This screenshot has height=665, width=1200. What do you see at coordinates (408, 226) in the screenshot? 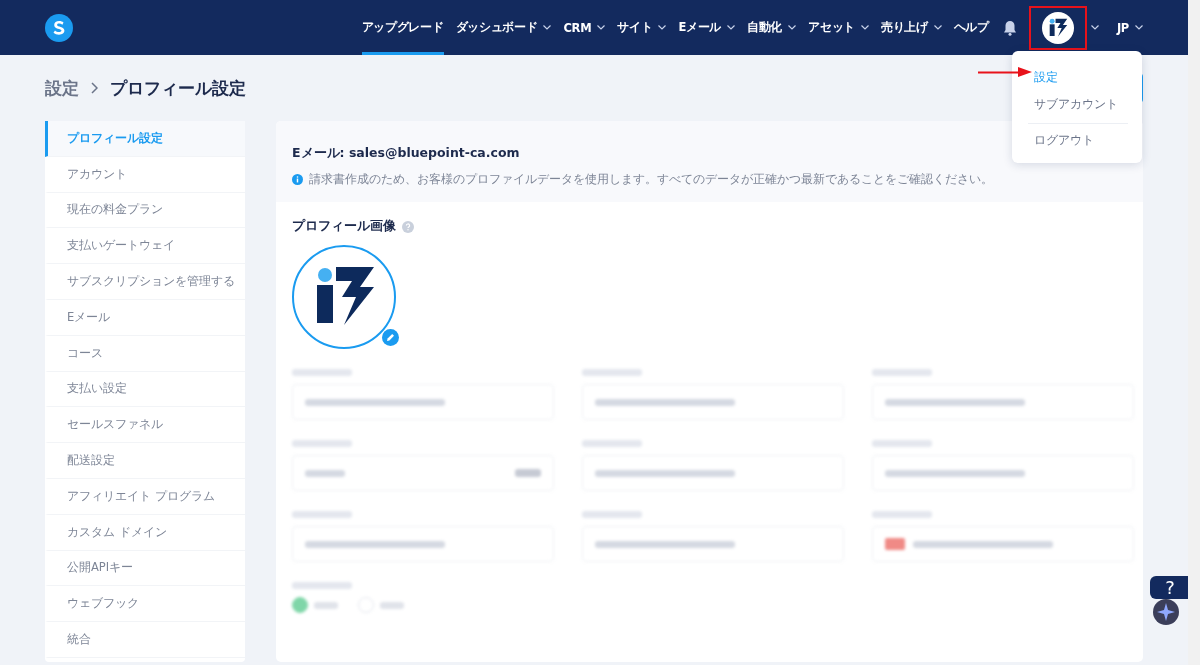
I see `help-icon` at bounding box center [408, 226].